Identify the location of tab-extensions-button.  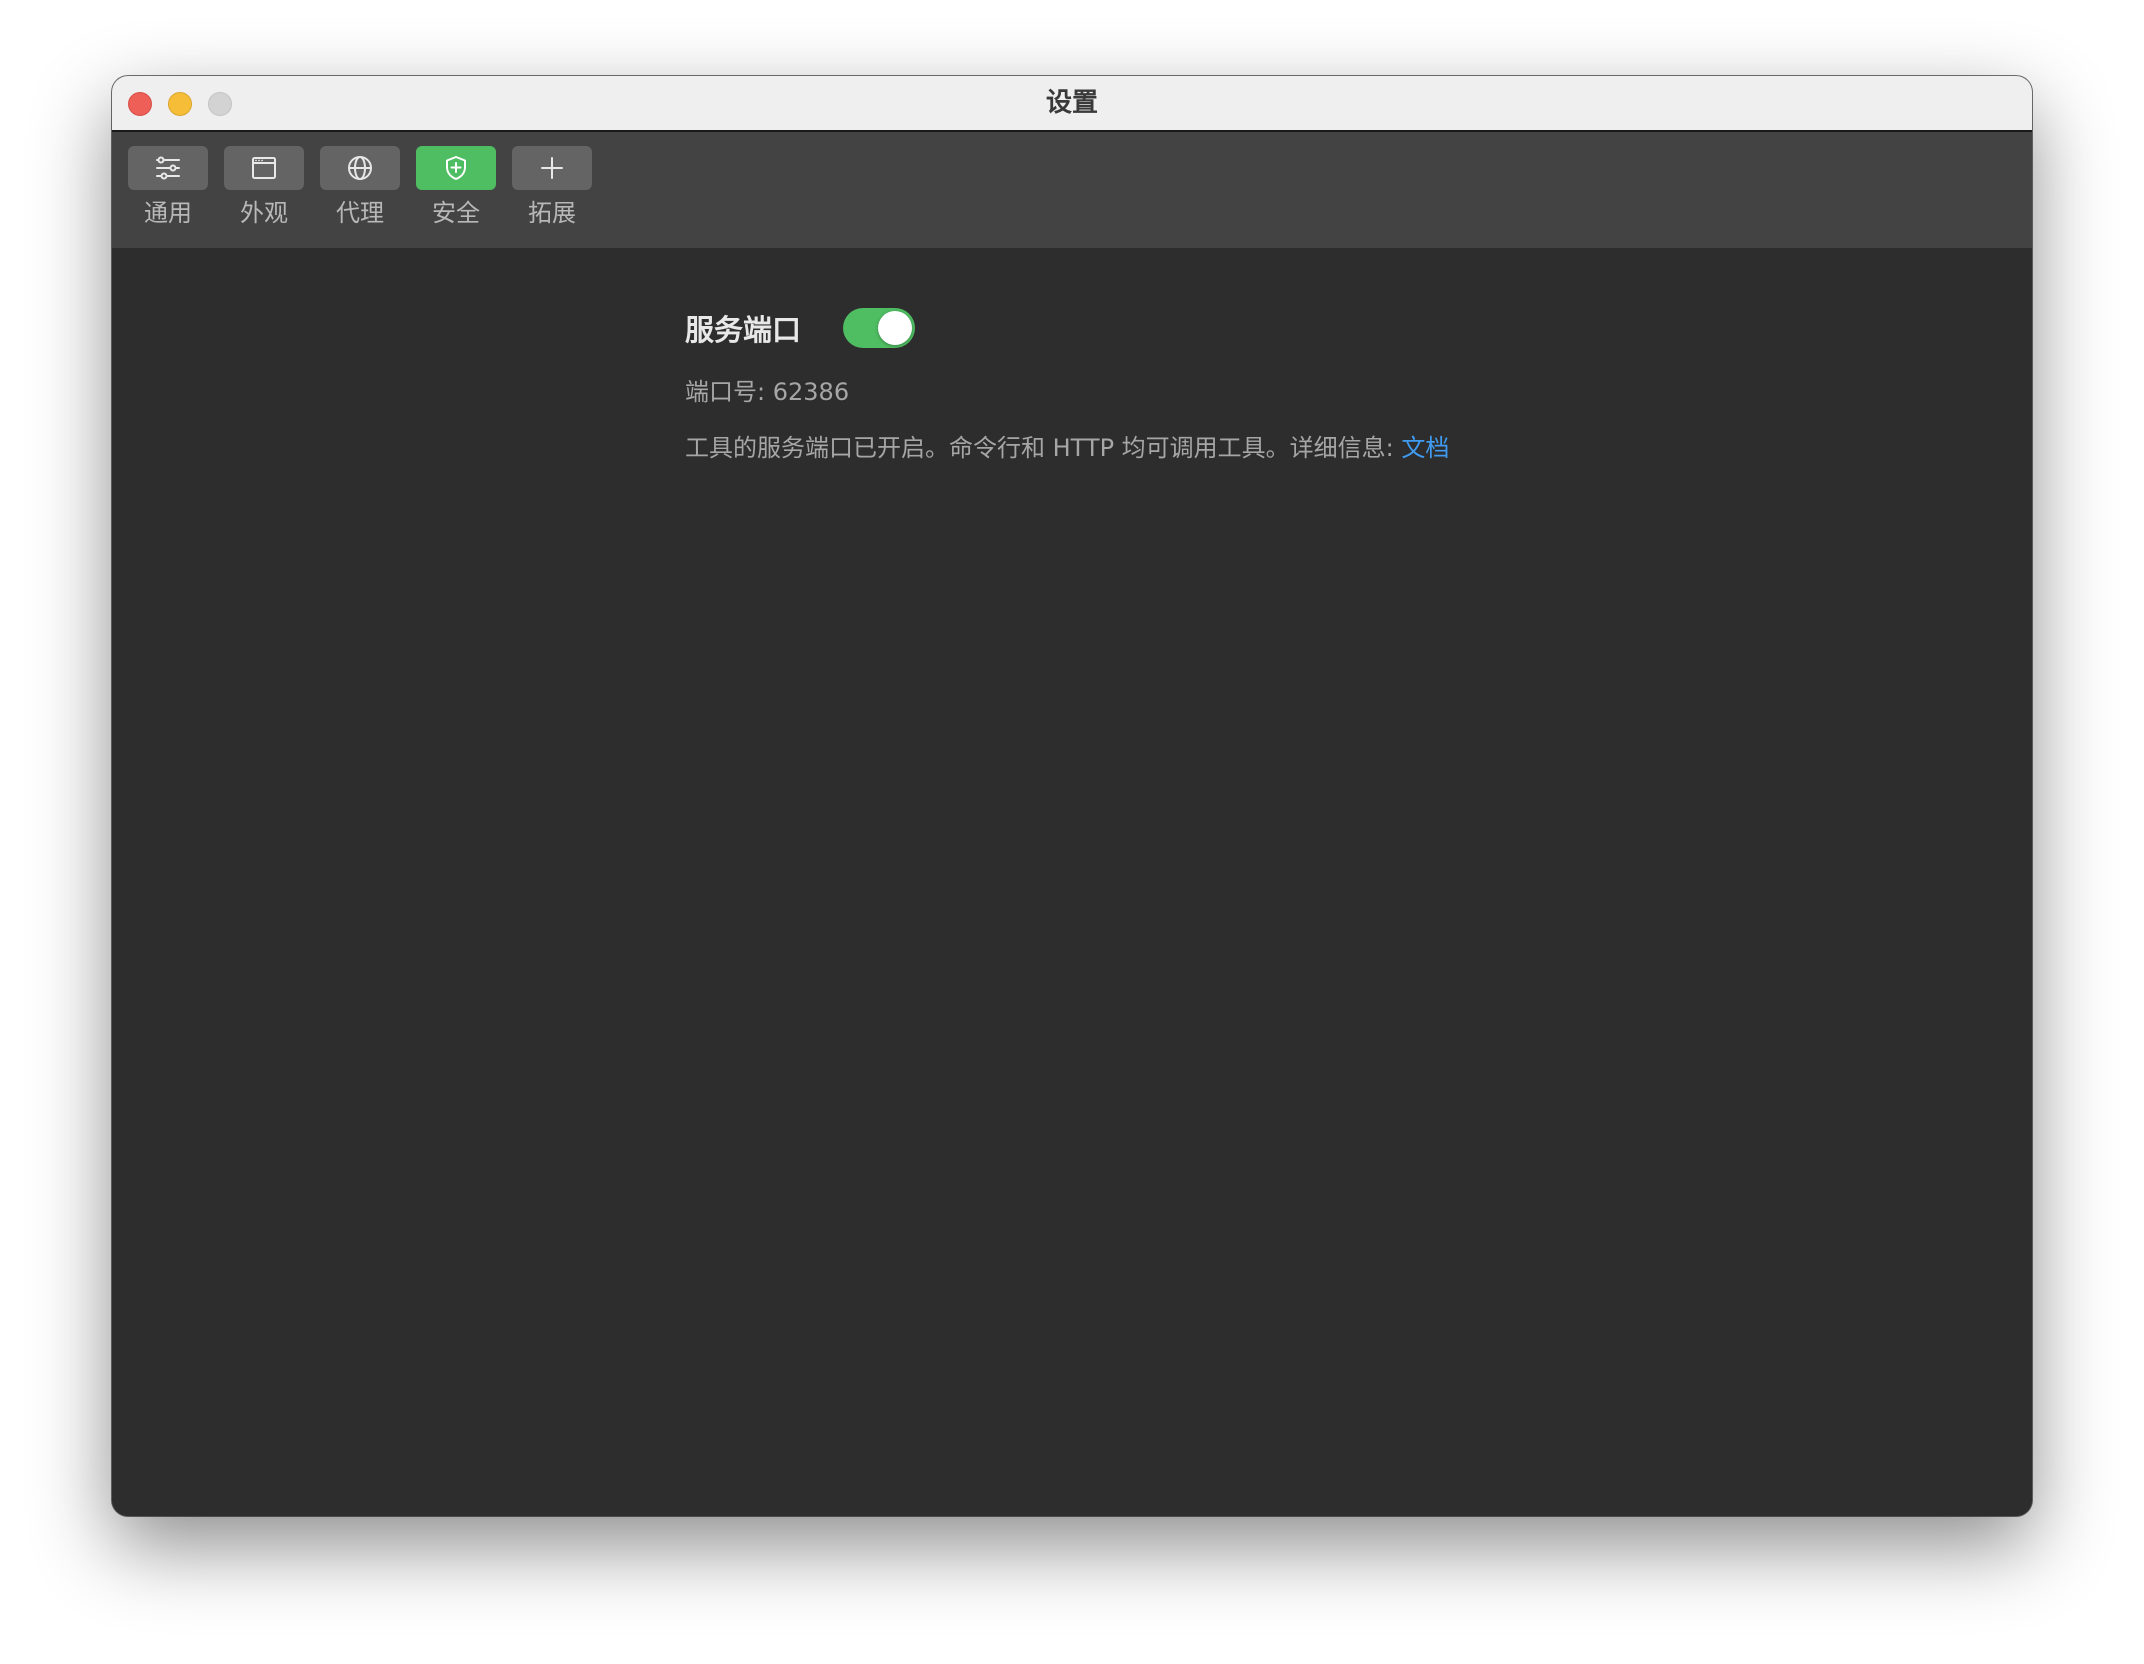
(552, 168).